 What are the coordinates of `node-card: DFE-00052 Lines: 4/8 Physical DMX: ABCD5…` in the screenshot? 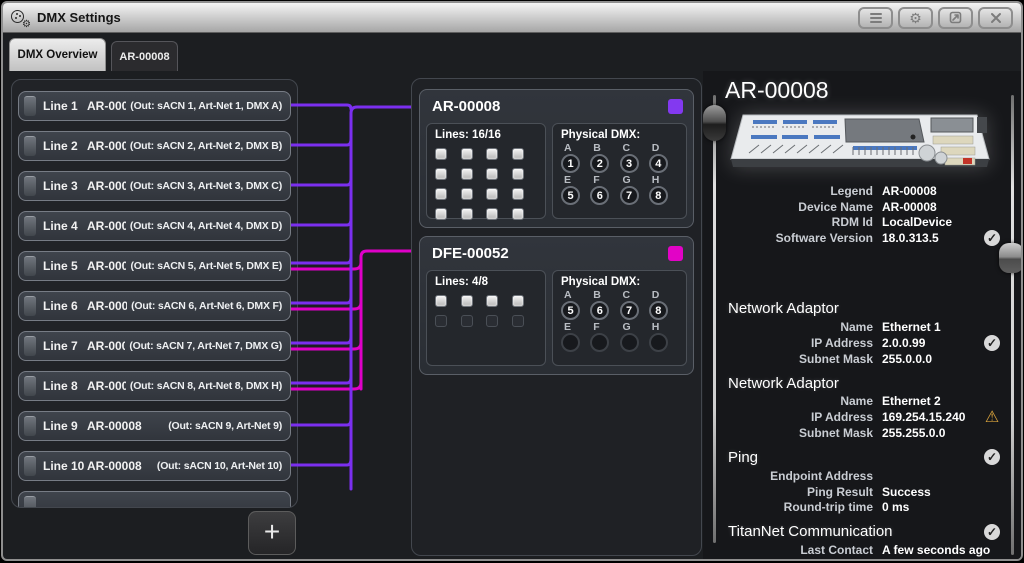 It's located at (556, 305).